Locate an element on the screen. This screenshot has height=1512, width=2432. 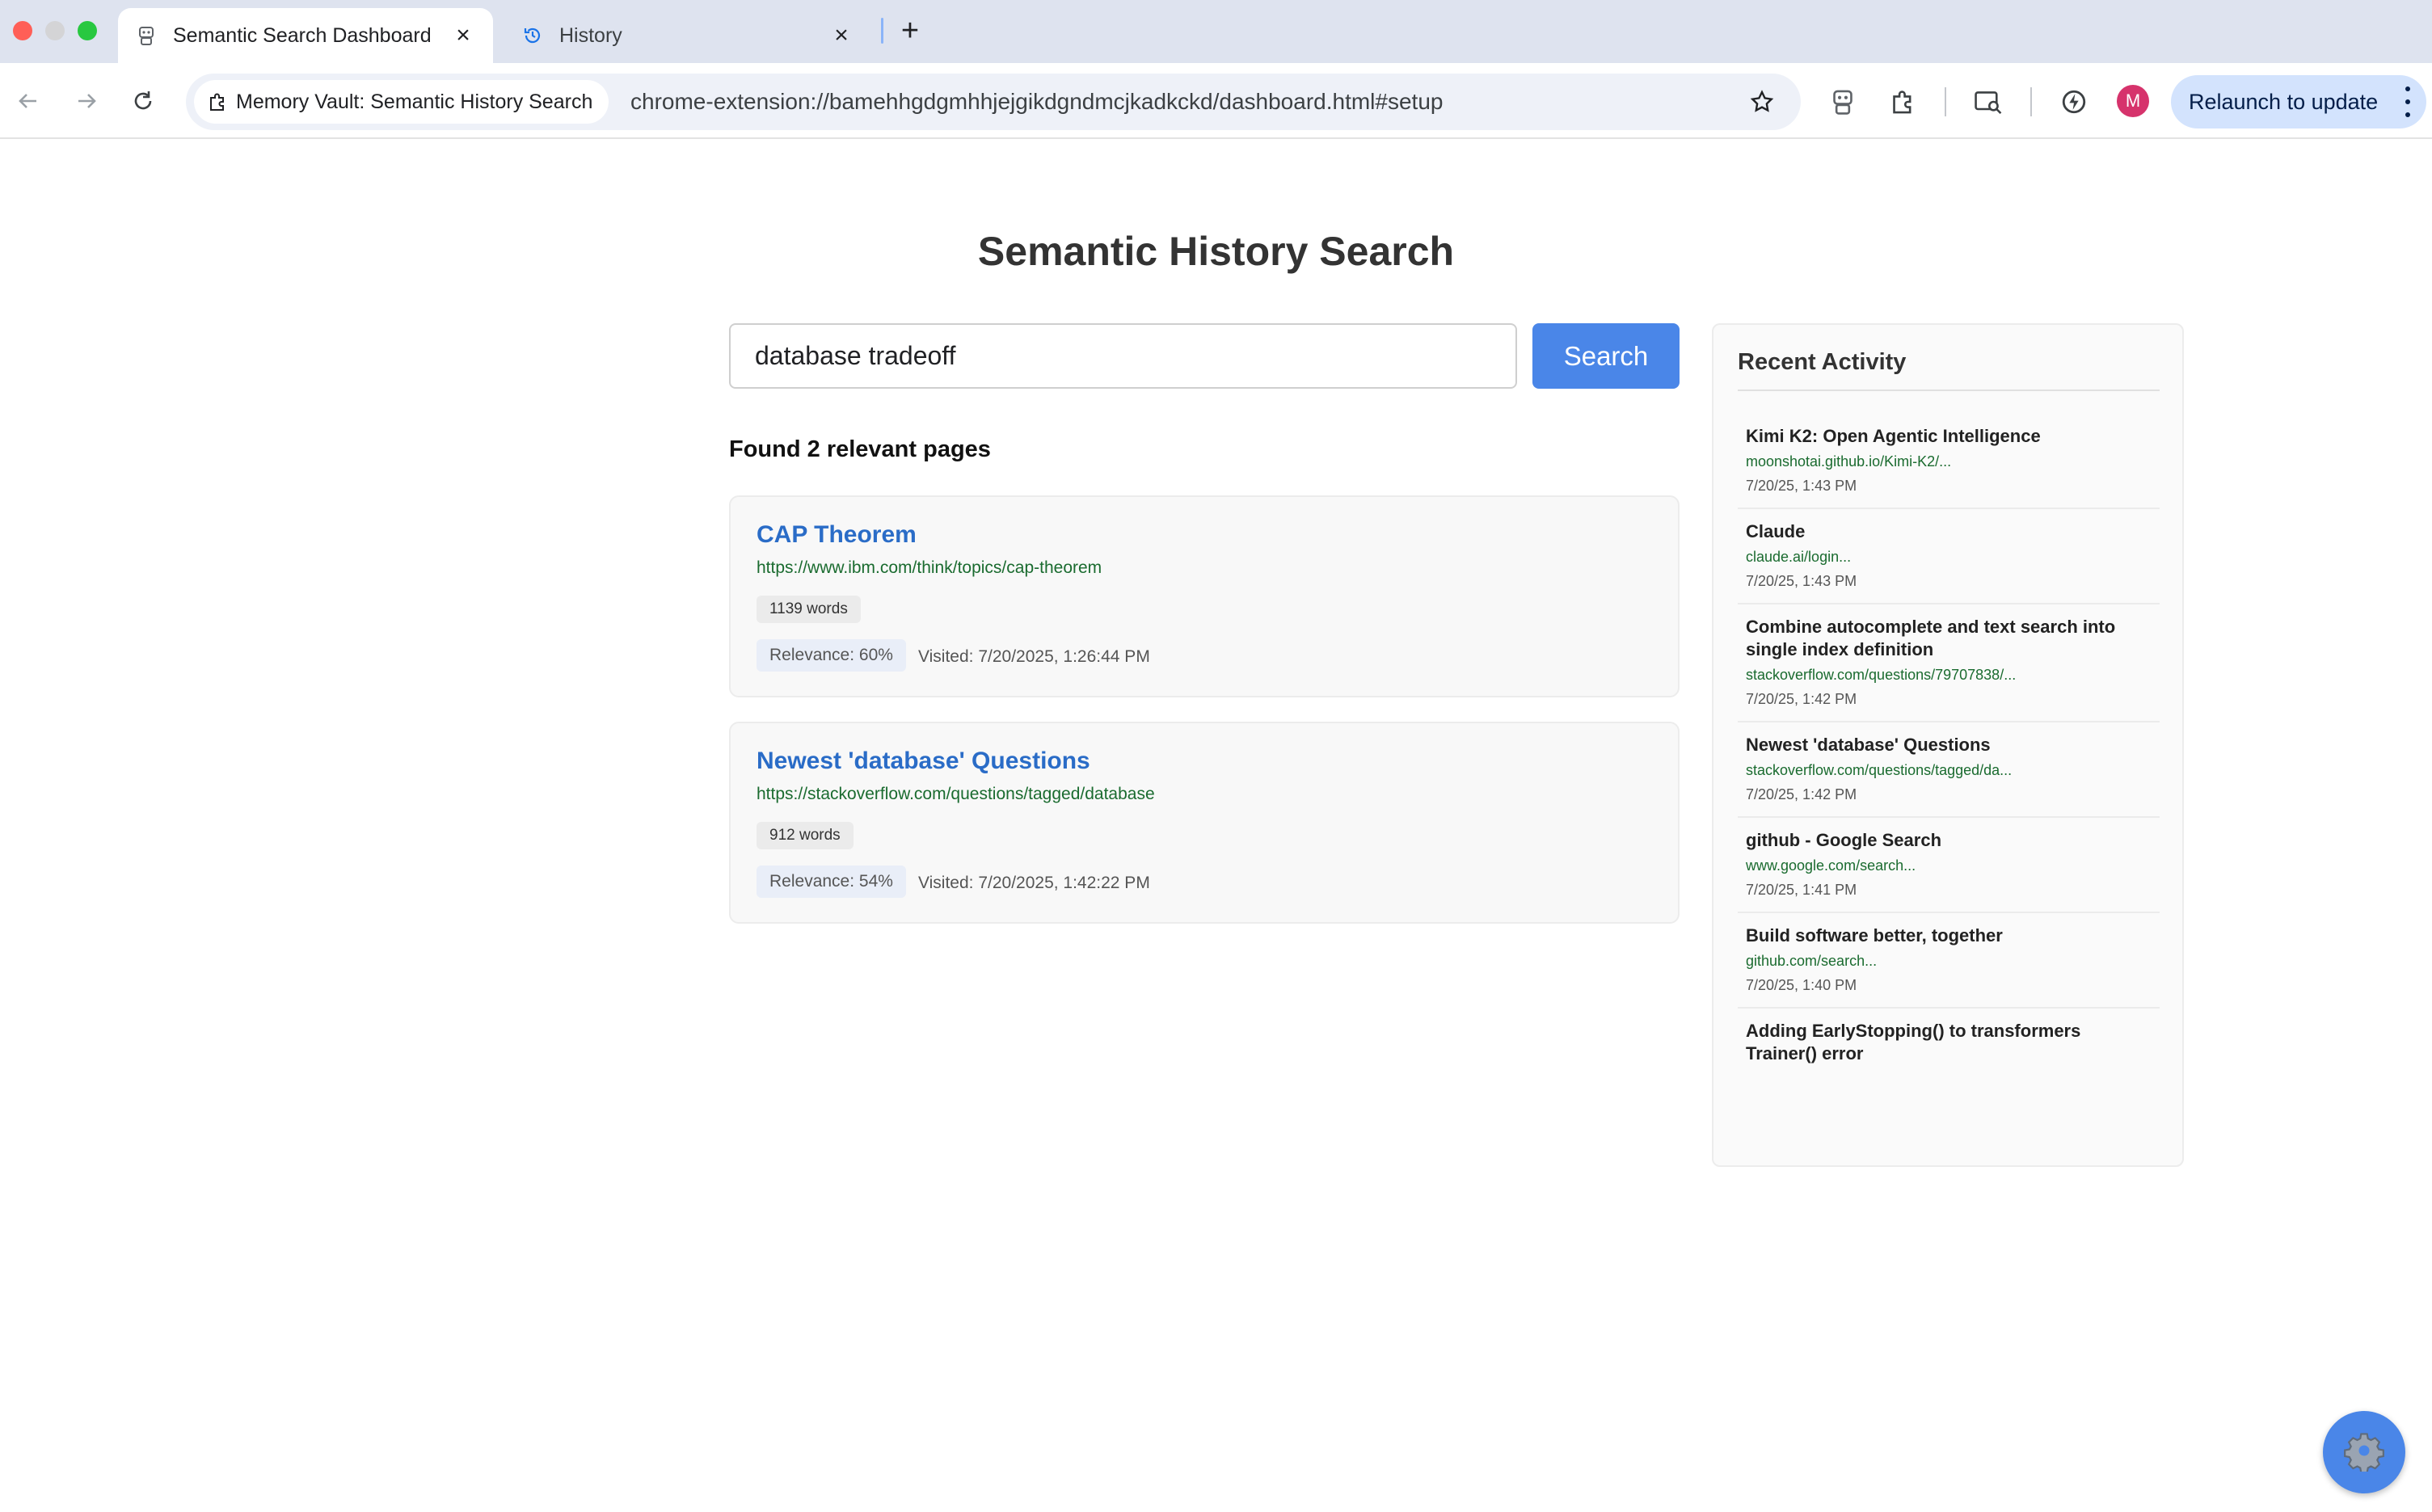
performance-bolt-icon is located at coordinates (2074, 102).